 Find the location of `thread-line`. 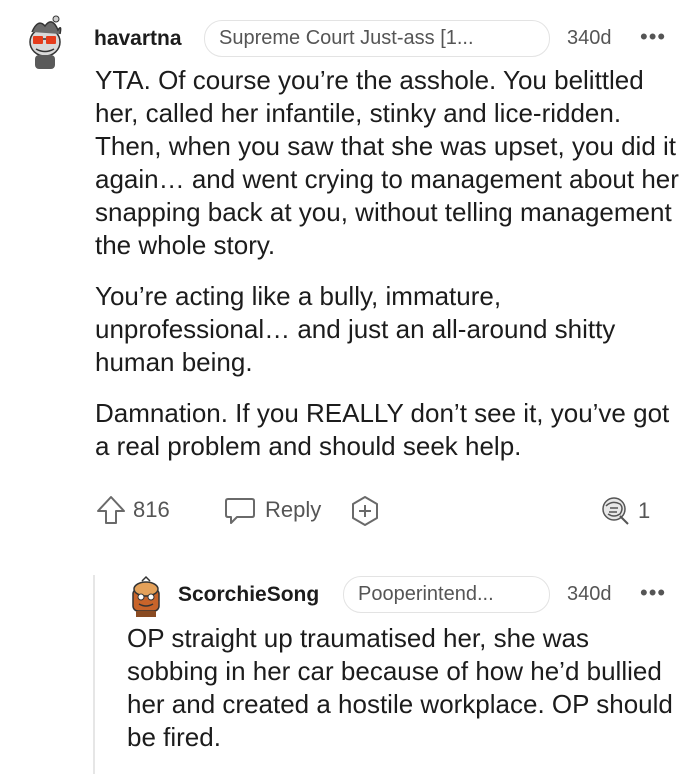

thread-line is located at coordinates (94, 674).